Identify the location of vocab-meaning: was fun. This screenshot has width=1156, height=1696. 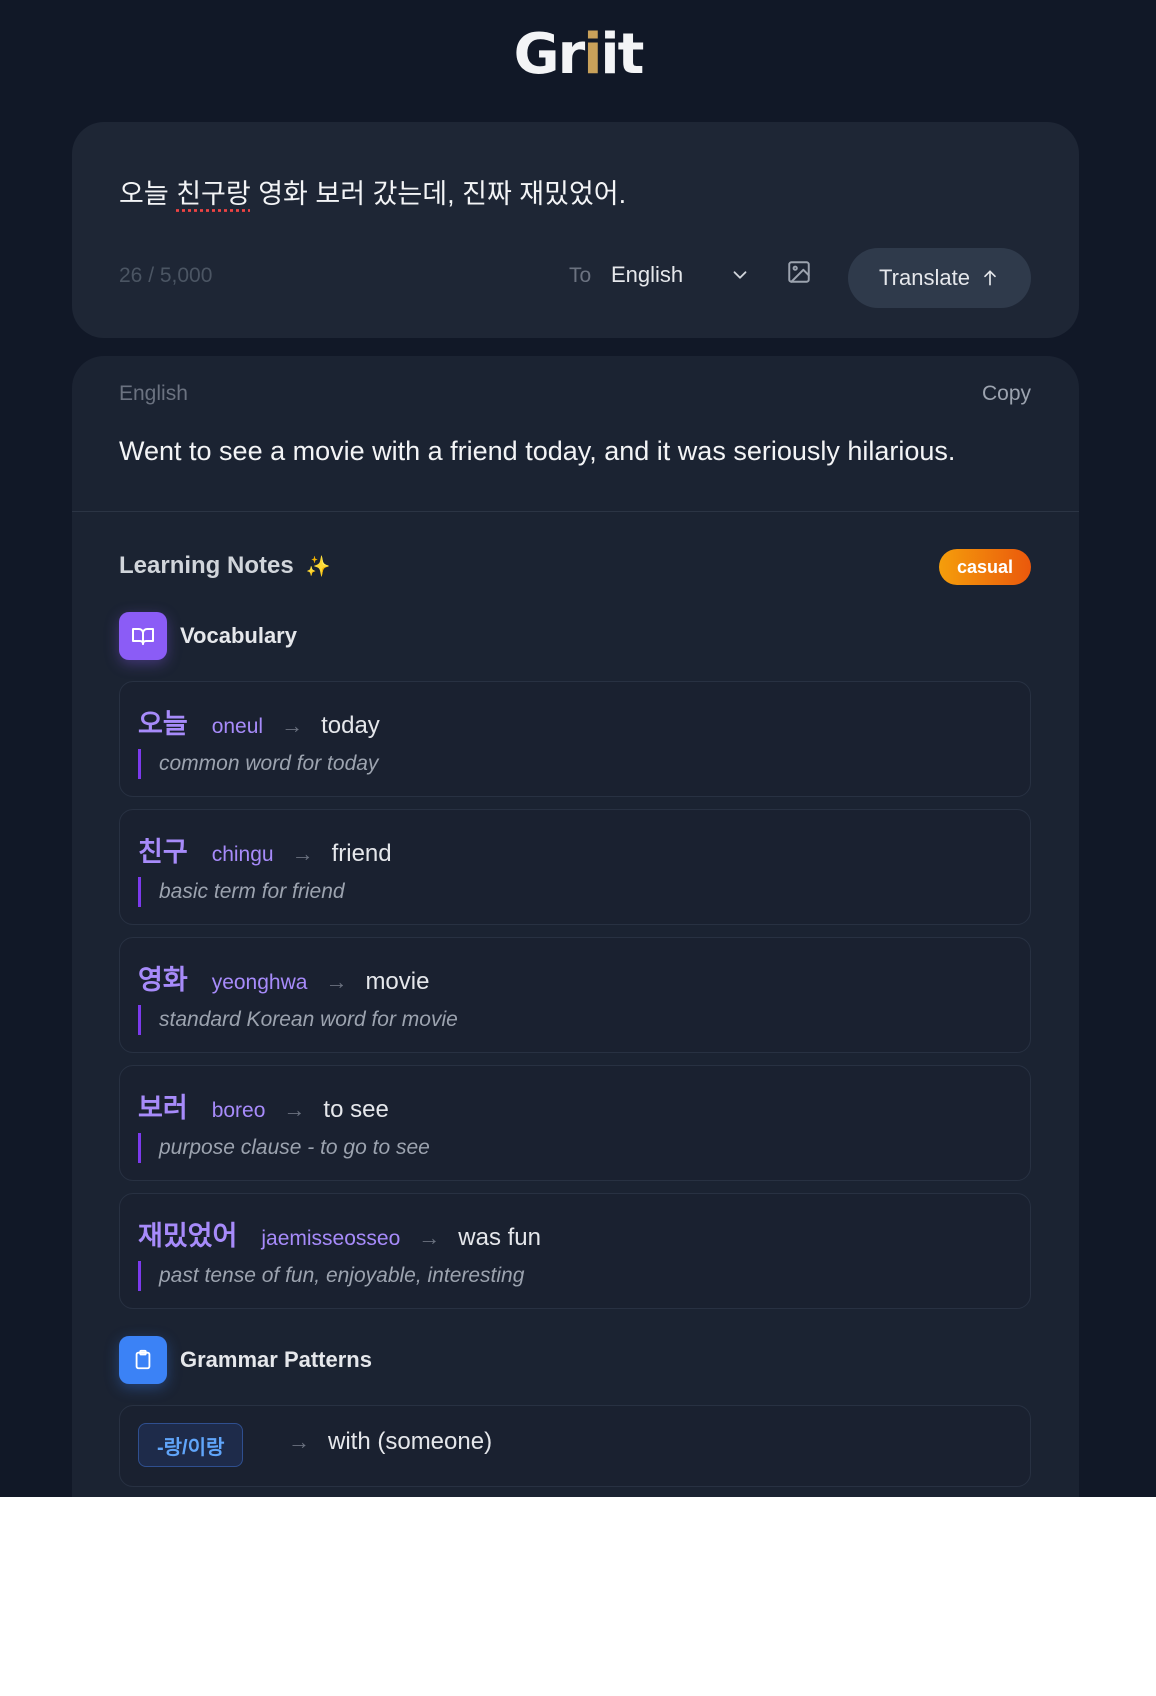
(499, 1237).